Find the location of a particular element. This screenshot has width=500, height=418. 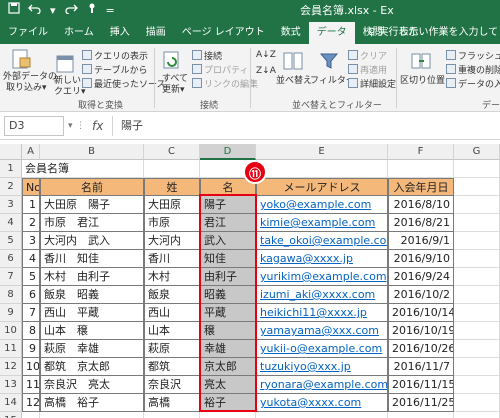

column-header-d: D is located at coordinates (228, 152).